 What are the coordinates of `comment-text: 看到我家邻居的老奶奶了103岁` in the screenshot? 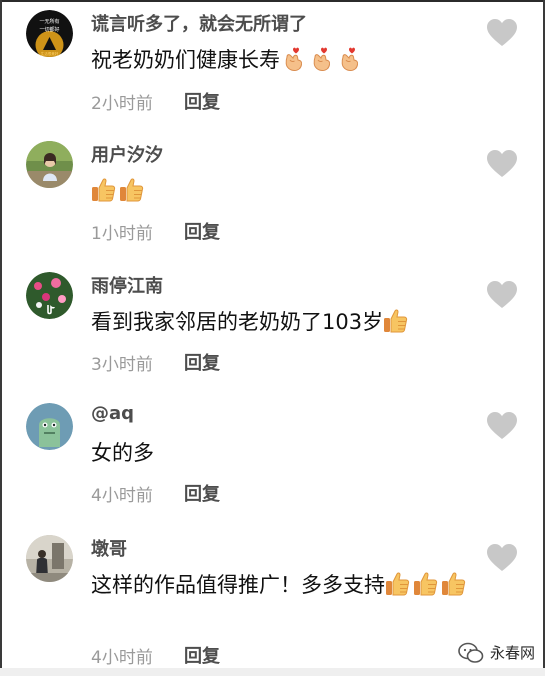 It's located at (286, 322).